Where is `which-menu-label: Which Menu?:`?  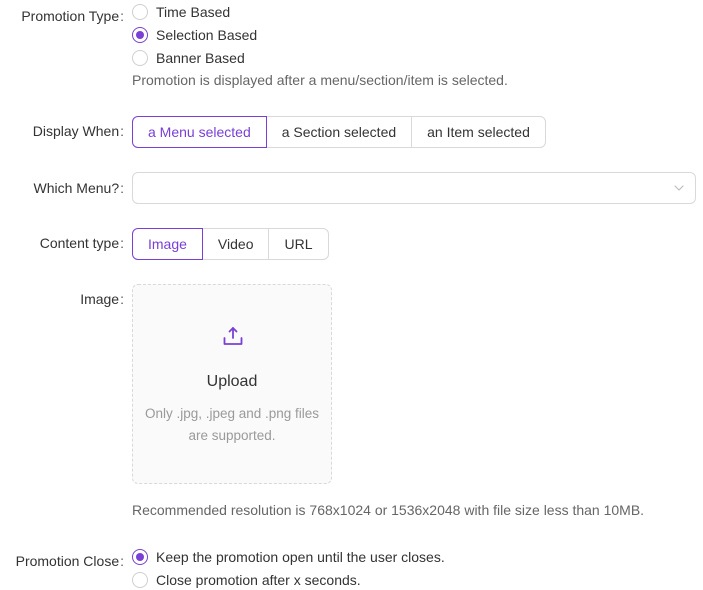 which-menu-label: Which Menu?: is located at coordinates (78, 188).